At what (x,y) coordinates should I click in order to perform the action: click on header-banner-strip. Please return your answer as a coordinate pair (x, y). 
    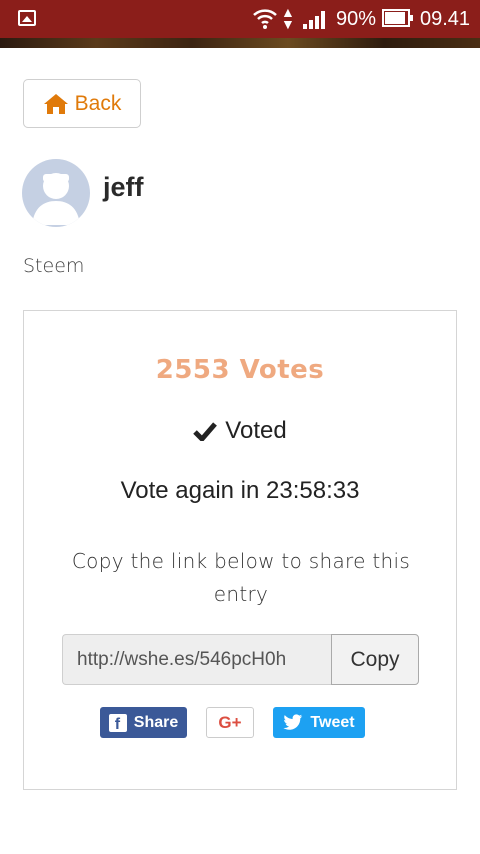
    Looking at the image, I should click on (240, 43).